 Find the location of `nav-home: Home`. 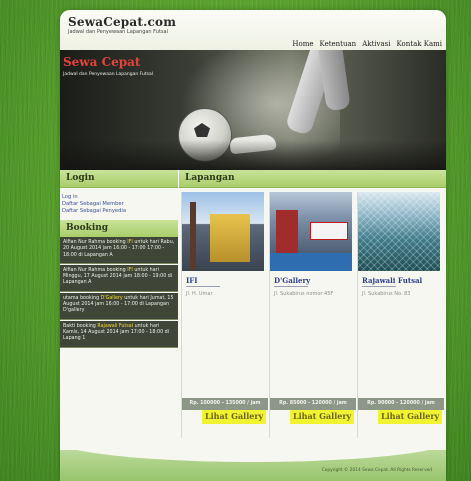

nav-home: Home is located at coordinates (302, 44).